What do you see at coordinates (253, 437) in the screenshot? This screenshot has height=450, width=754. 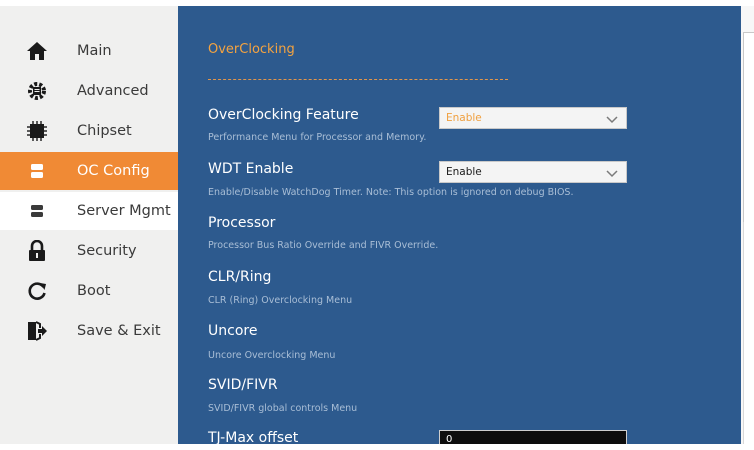 I see `setting-tj-max-offset-title: TJ-Max offset` at bounding box center [253, 437].